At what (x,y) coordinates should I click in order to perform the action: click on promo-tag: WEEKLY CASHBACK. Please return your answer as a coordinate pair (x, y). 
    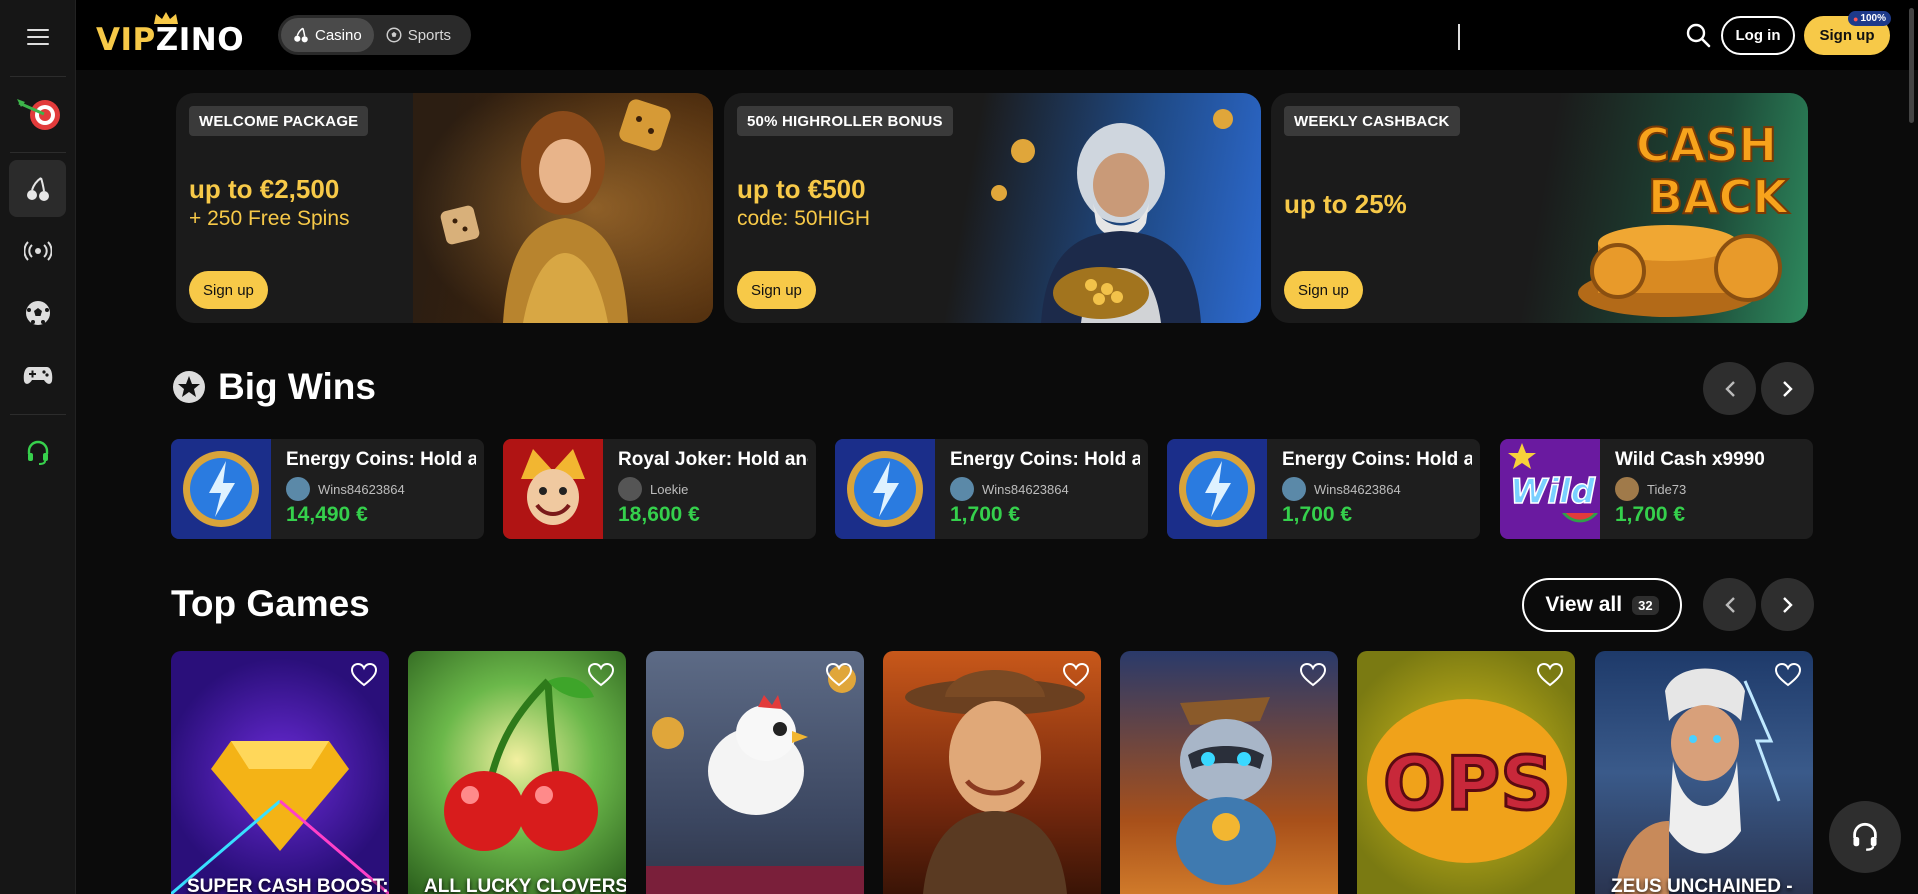
    Looking at the image, I should click on (1372, 121).